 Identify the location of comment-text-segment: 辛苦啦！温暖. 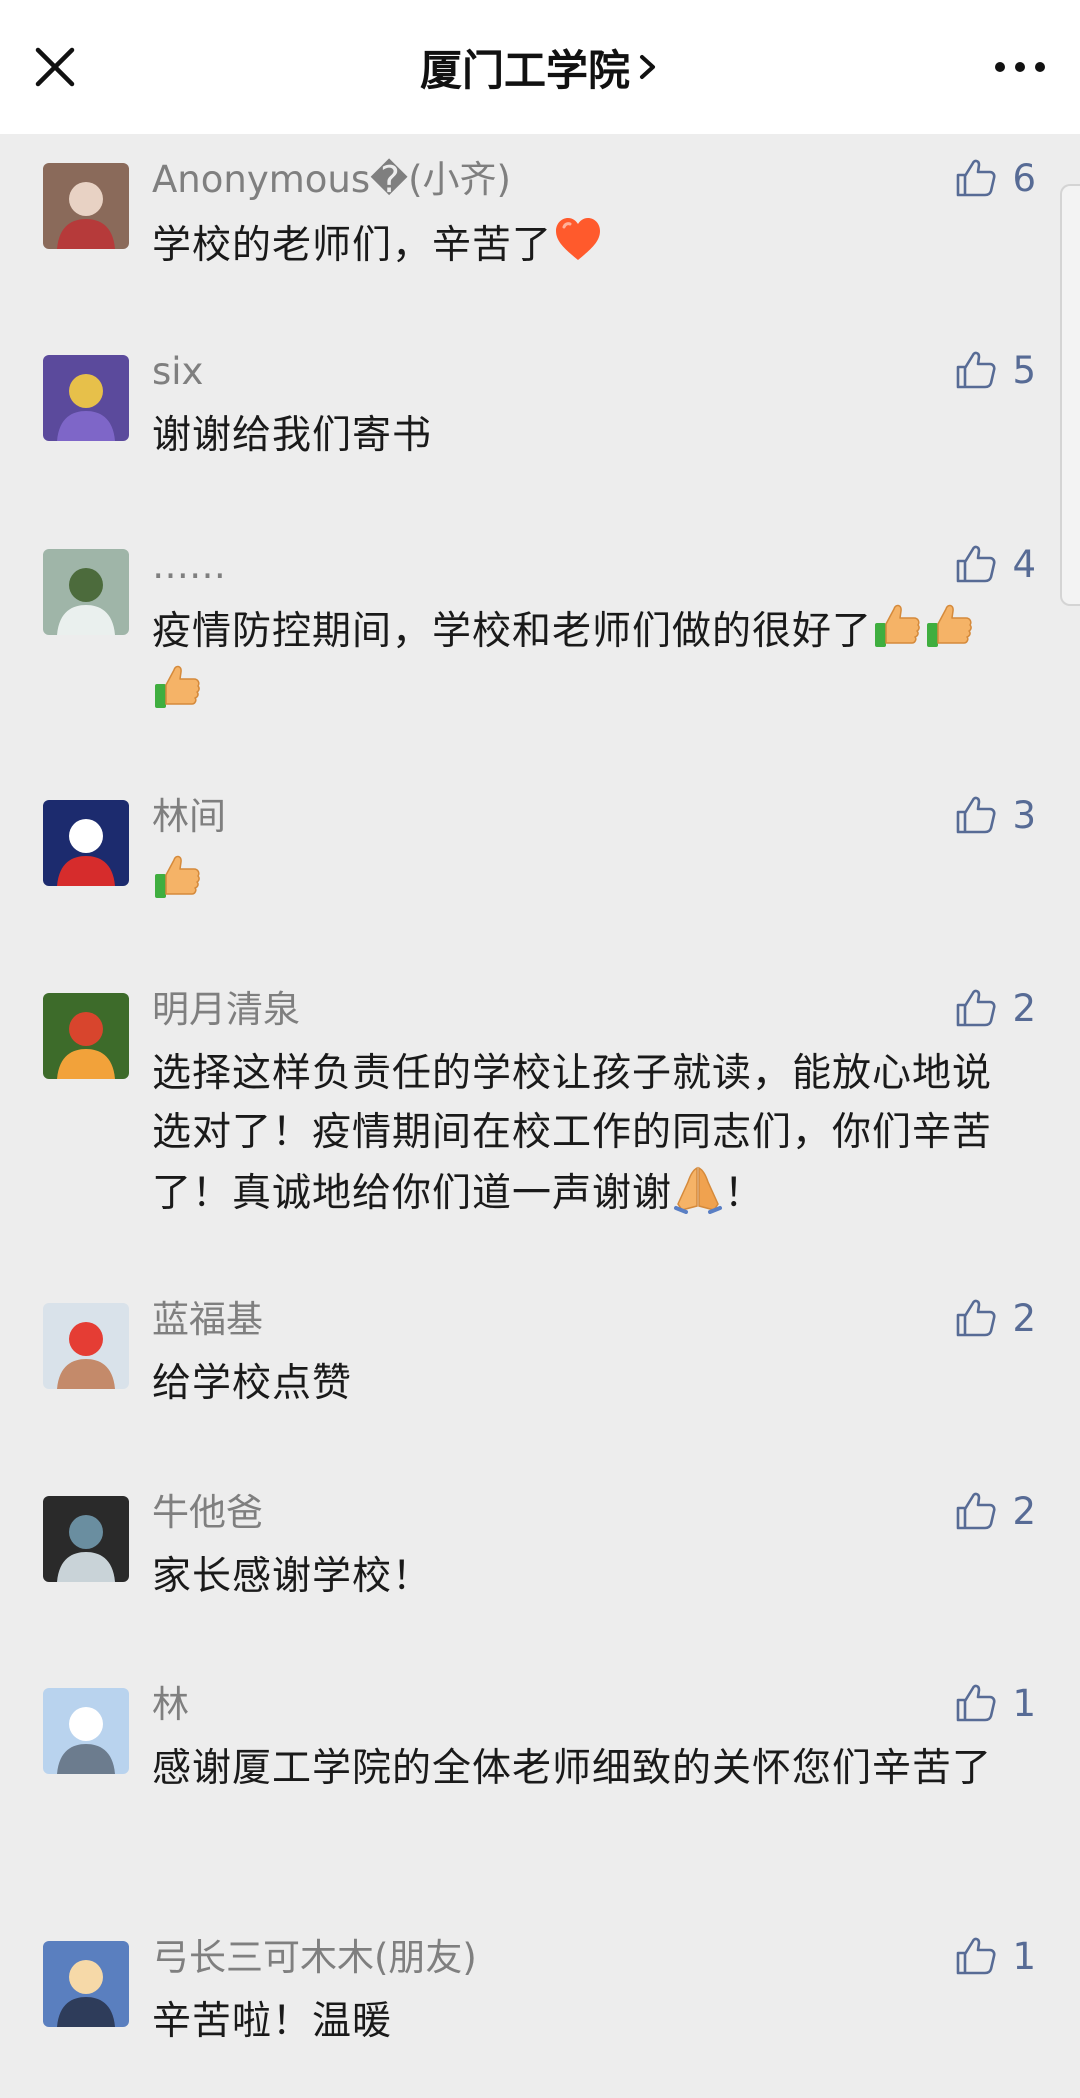
(272, 2021).